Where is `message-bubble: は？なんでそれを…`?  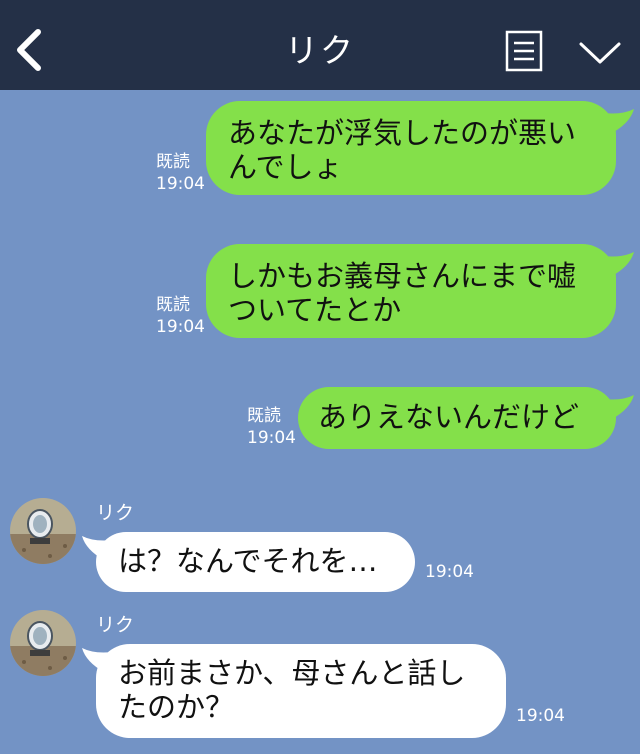 message-bubble: は？なんでそれを… is located at coordinates (255, 562).